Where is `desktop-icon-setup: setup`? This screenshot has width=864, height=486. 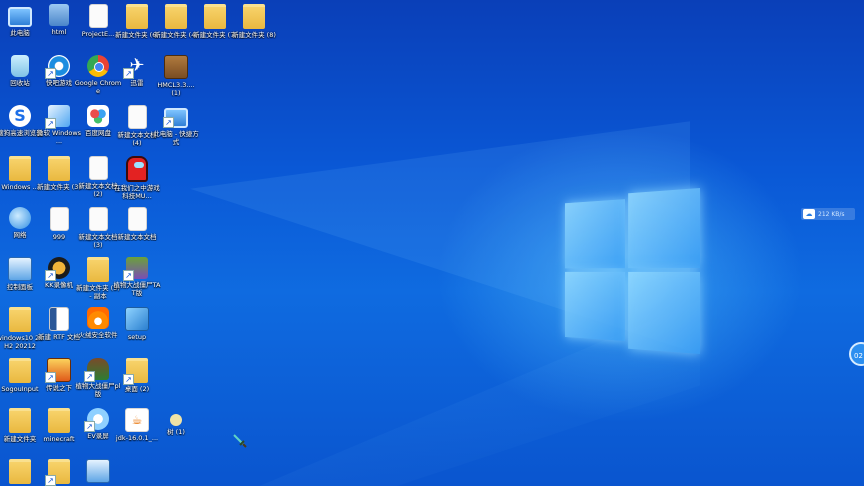 desktop-icon-setup: setup is located at coordinates (137, 332).